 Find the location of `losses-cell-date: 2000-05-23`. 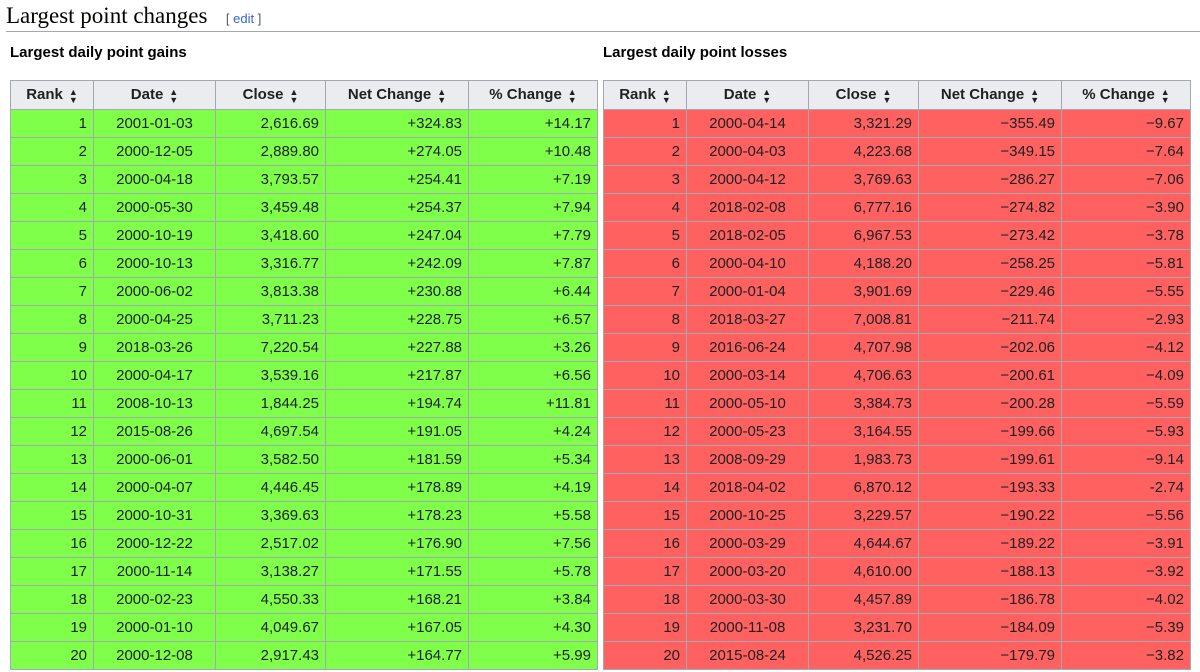

losses-cell-date: 2000-05-23 is located at coordinates (747, 431).